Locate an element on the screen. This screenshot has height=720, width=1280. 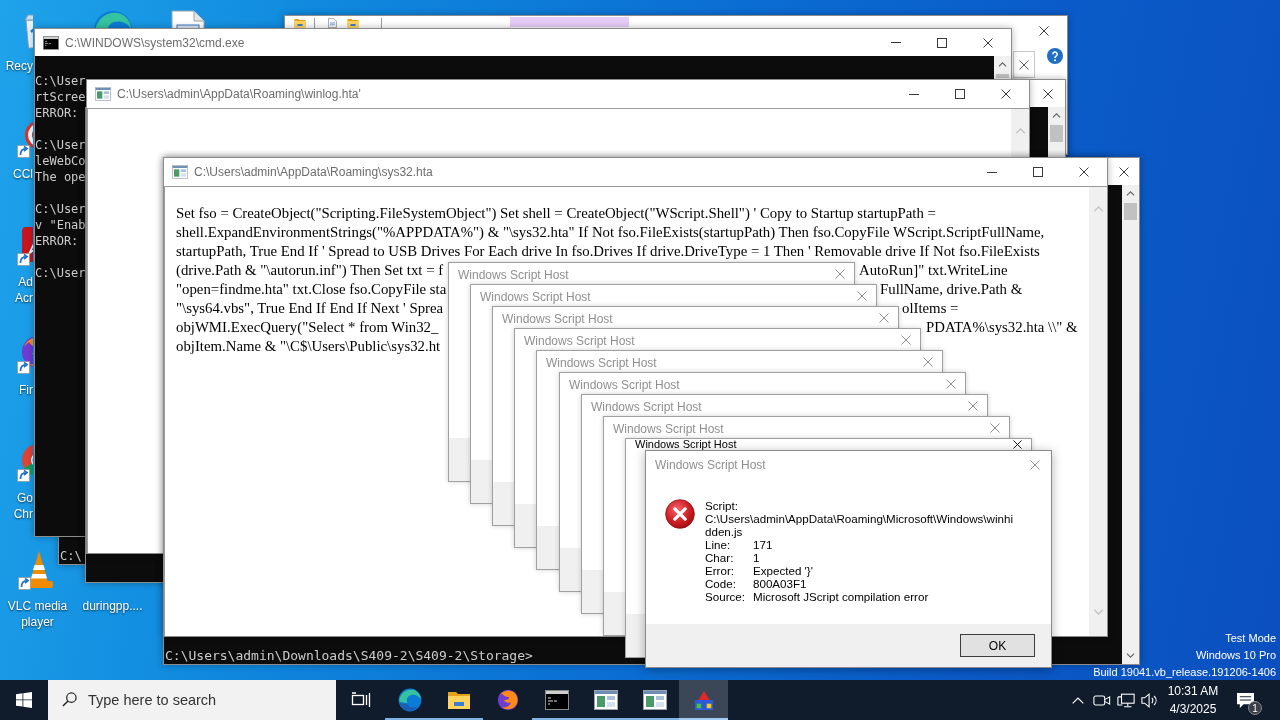
shortcut-label: Recy is located at coordinates (16, 66).